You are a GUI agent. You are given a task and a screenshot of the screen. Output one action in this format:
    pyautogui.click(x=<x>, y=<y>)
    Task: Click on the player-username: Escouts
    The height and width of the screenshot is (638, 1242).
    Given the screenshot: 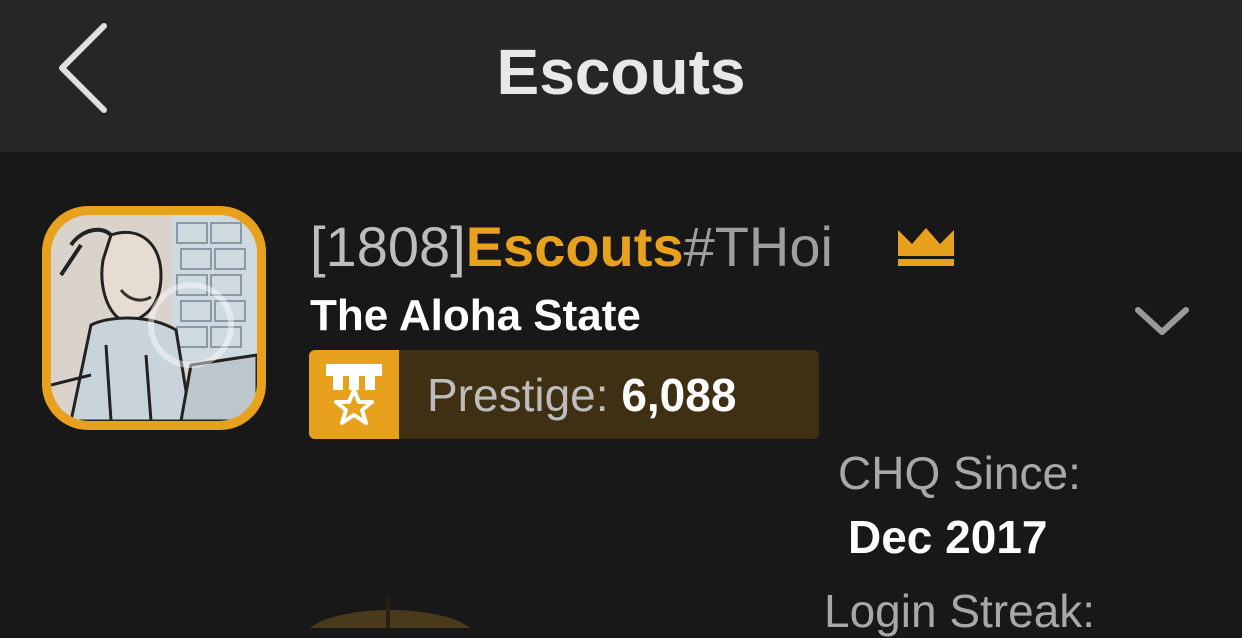 What is the action you would take?
    pyautogui.click(x=574, y=246)
    